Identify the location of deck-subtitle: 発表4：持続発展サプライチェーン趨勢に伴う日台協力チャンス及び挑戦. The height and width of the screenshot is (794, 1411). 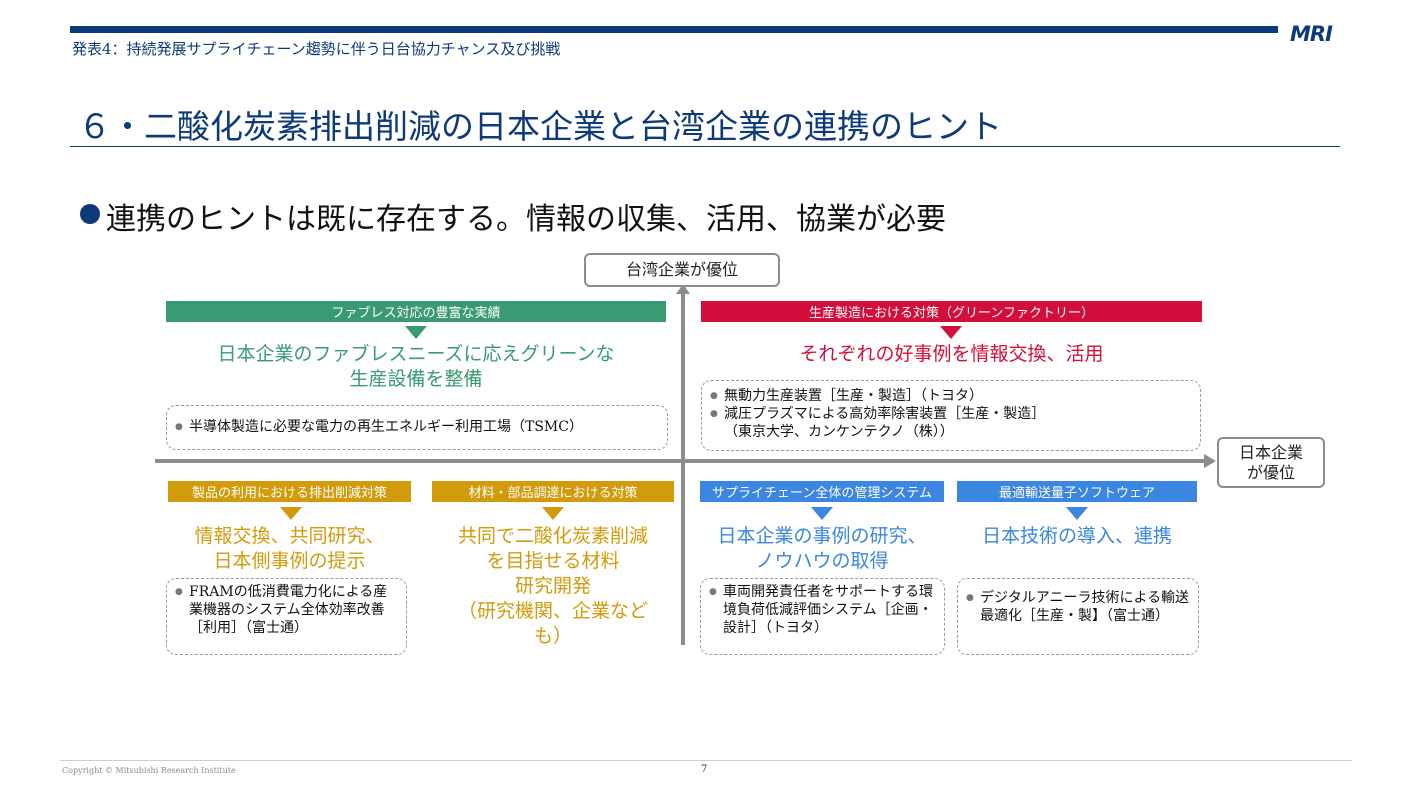
(316, 49).